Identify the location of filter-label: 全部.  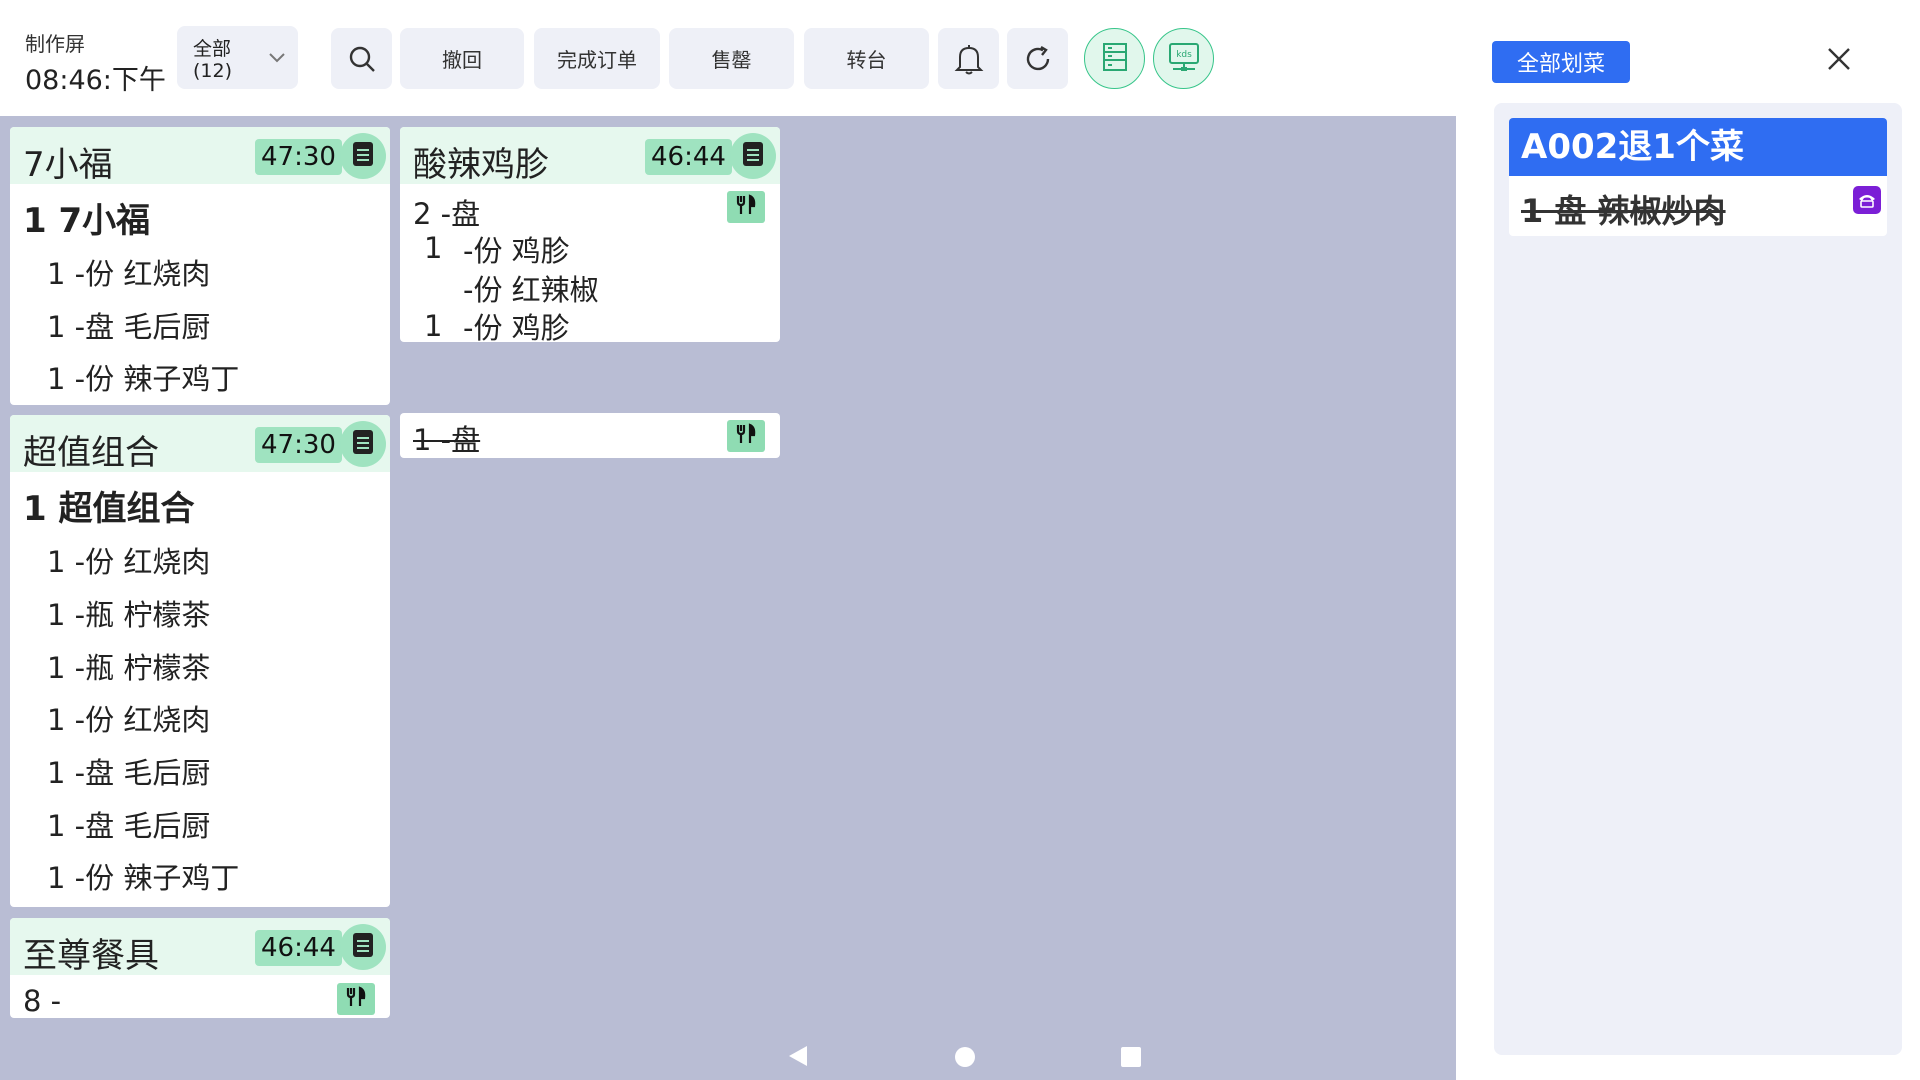
(212, 49).